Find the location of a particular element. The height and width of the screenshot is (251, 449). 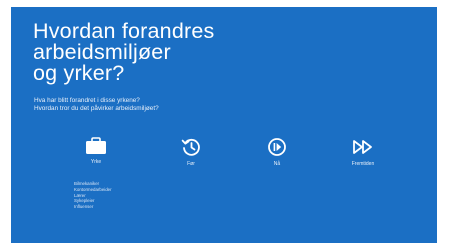

play-circle-icon is located at coordinates (277, 147).